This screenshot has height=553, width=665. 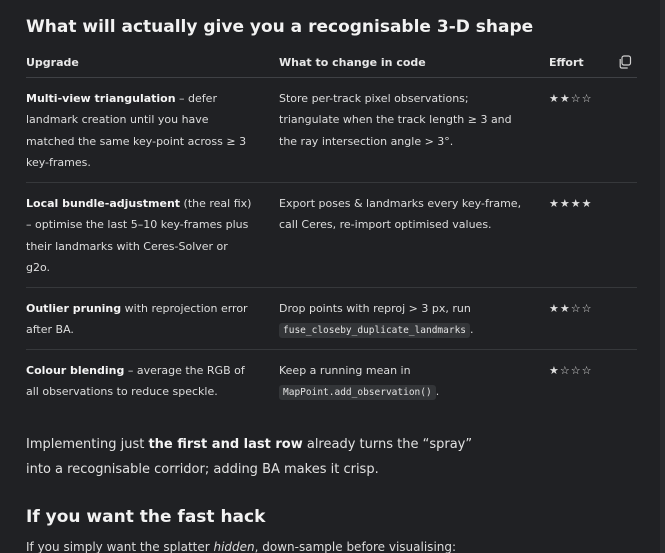 What do you see at coordinates (52, 62) in the screenshot?
I see `column-header-upgrade: Upgrade` at bounding box center [52, 62].